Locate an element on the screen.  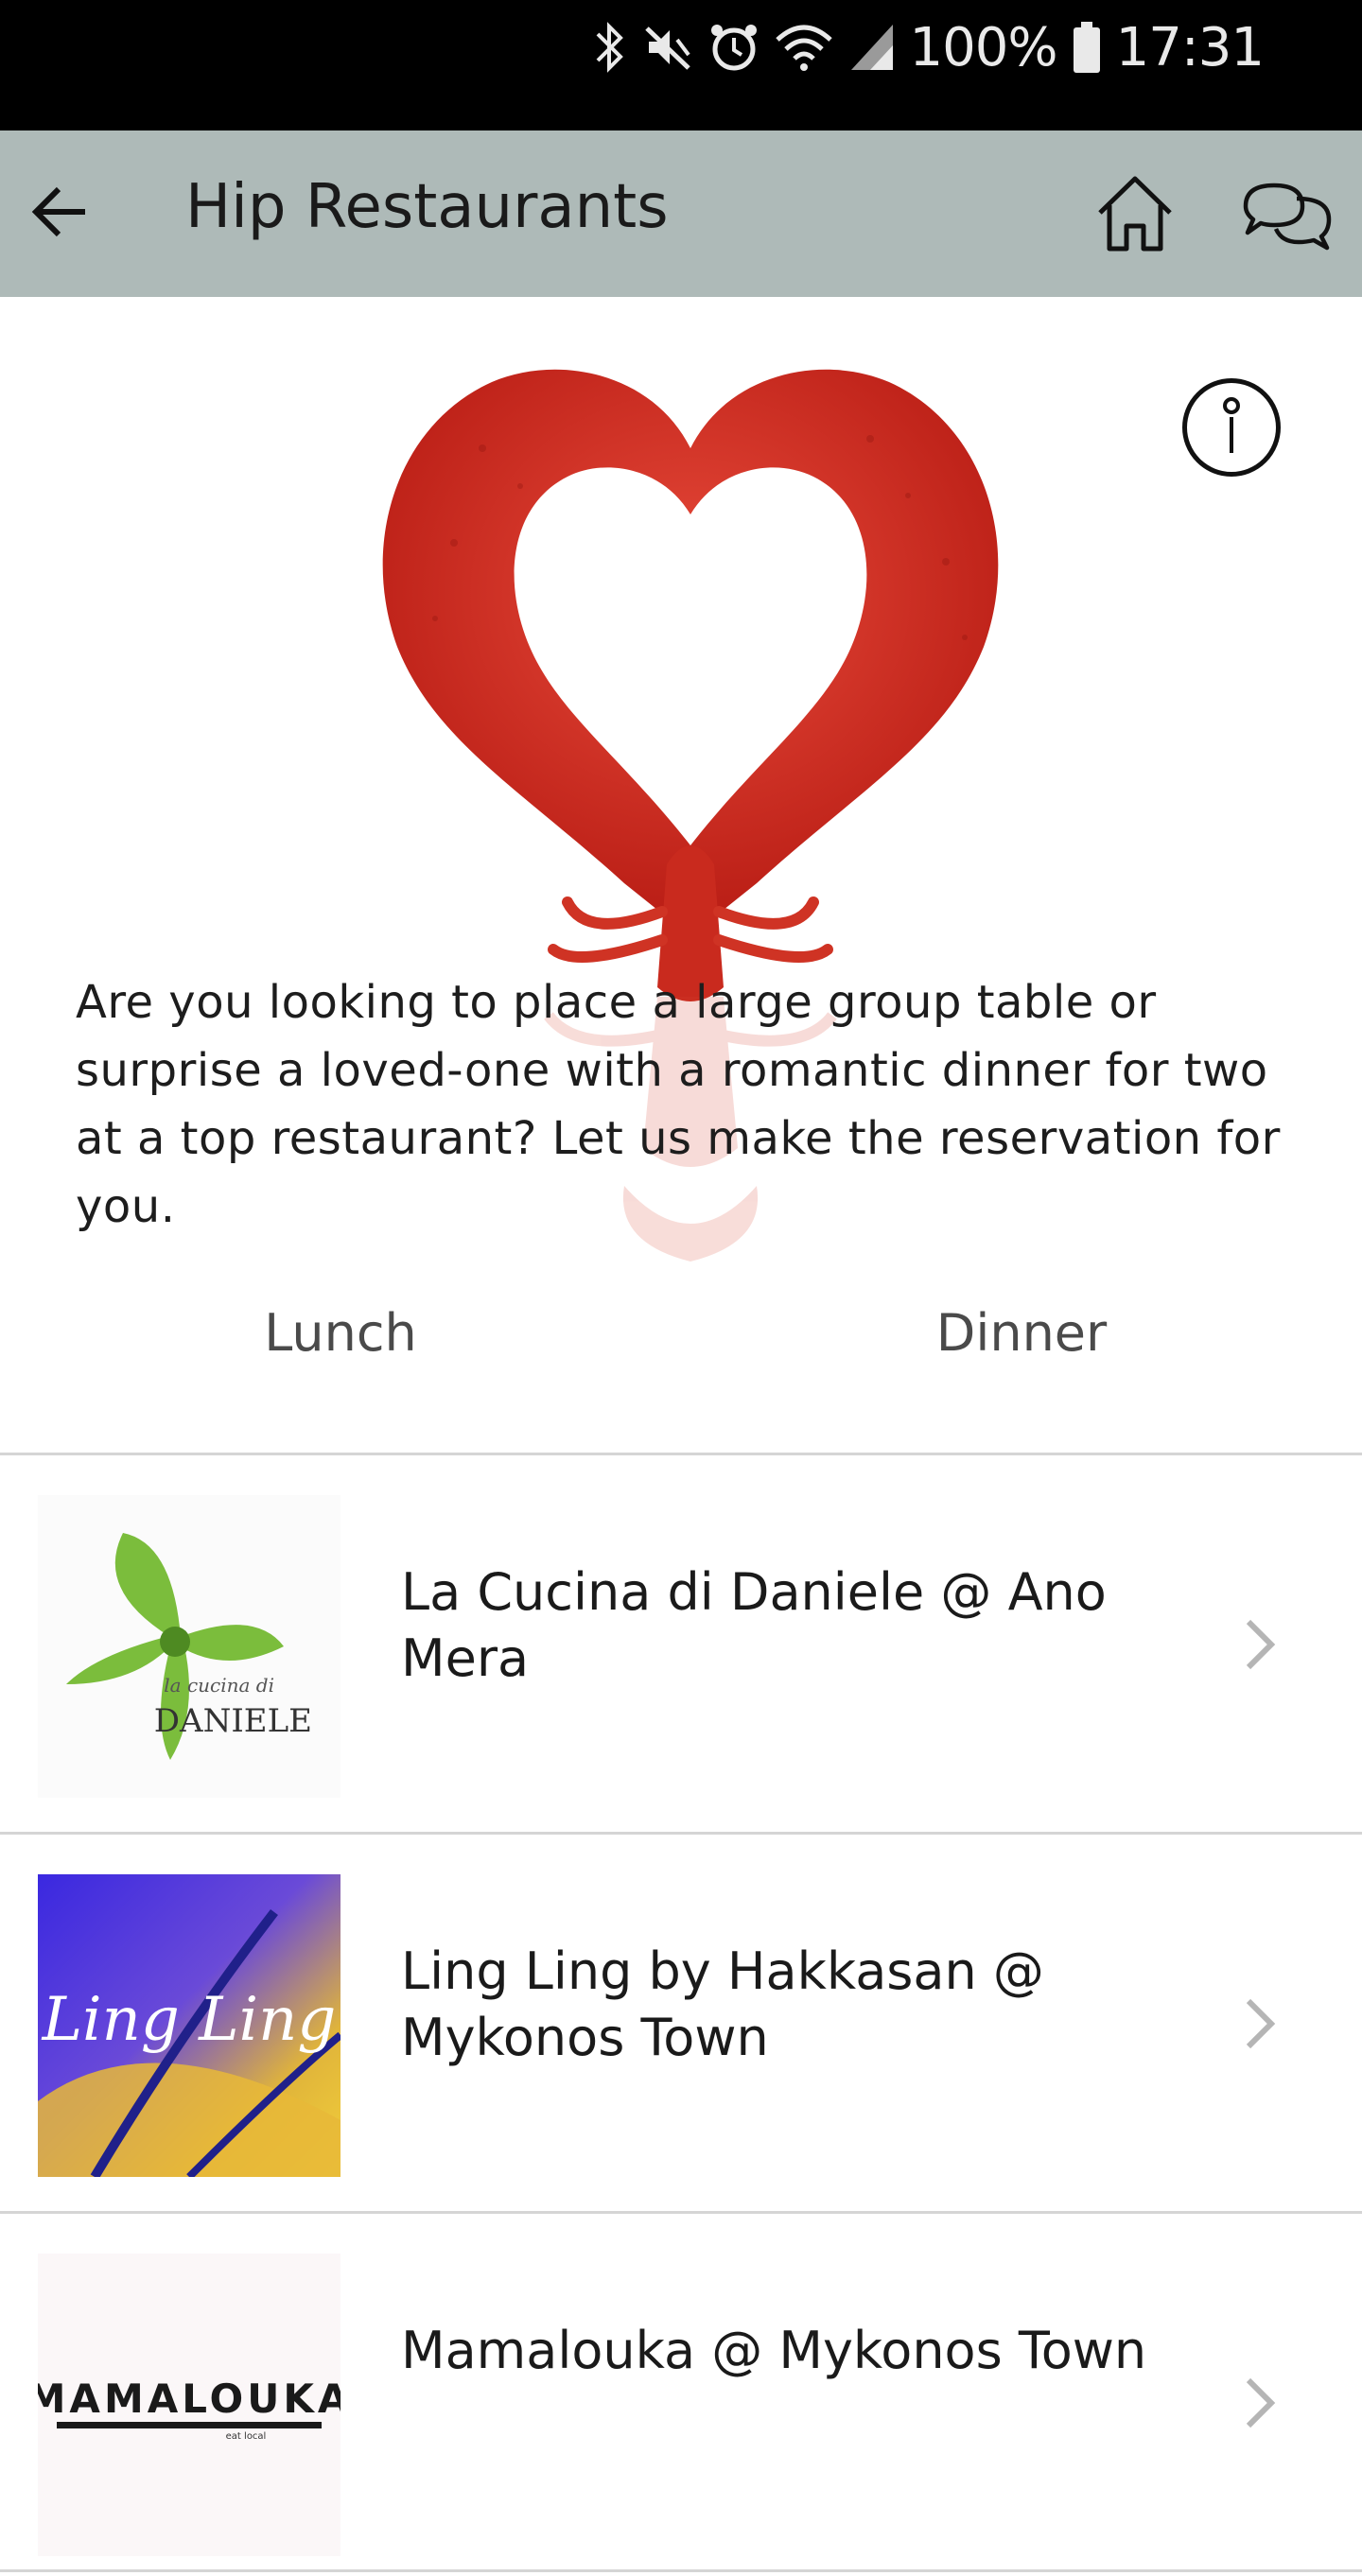
info-icon is located at coordinates (1231, 427).